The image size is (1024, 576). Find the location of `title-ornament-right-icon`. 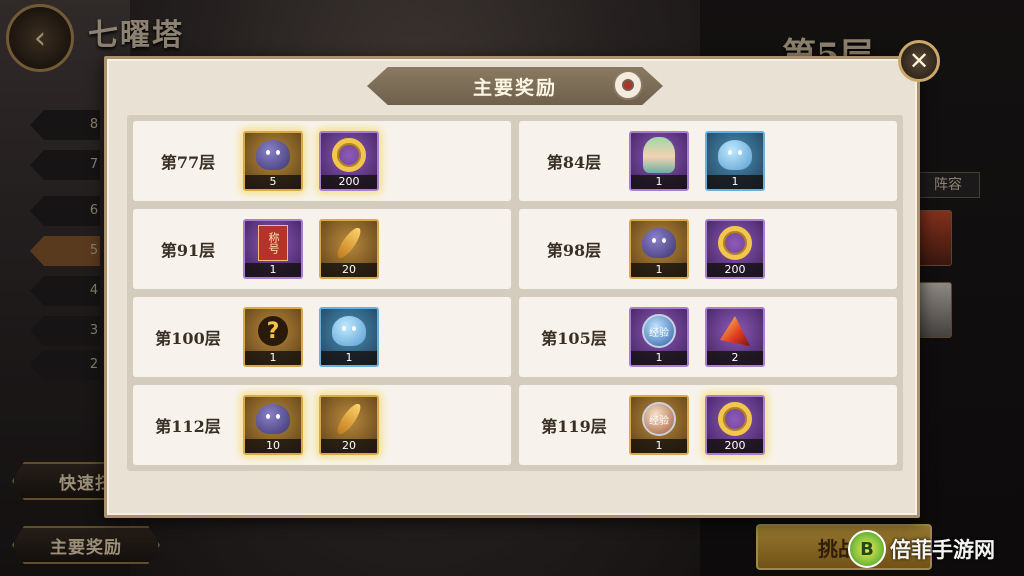

title-ornament-right-icon is located at coordinates (628, 85).